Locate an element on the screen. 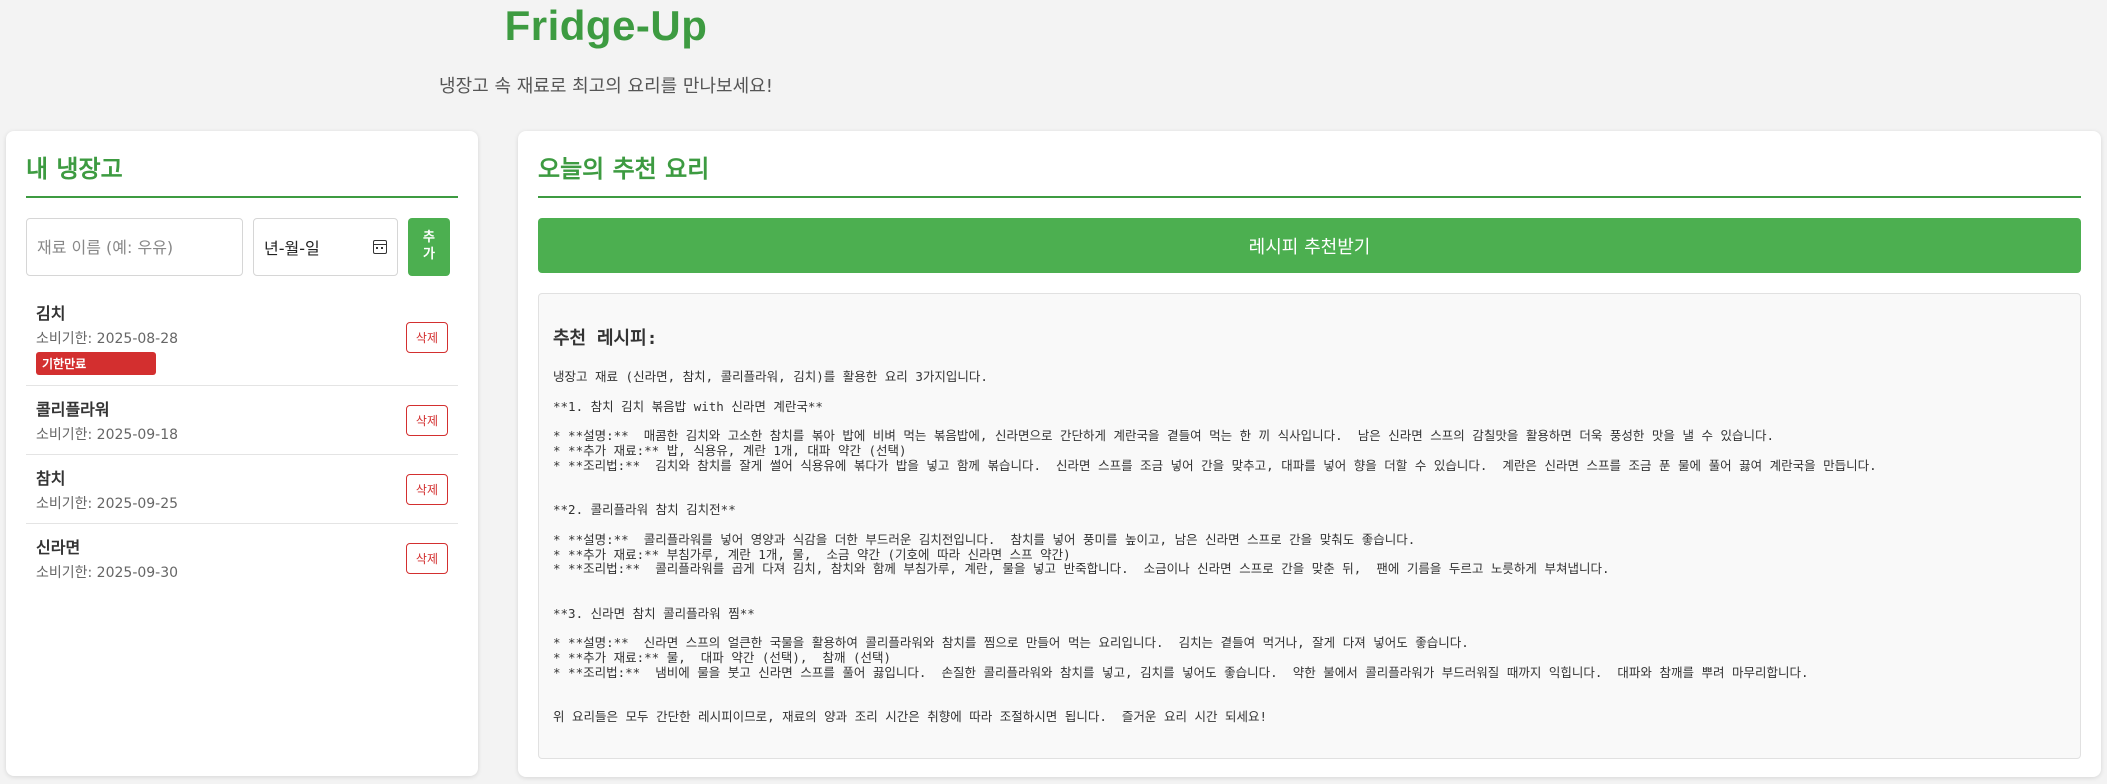 This screenshot has width=2107, height=784. ingredient-name-input is located at coordinates (134, 247).